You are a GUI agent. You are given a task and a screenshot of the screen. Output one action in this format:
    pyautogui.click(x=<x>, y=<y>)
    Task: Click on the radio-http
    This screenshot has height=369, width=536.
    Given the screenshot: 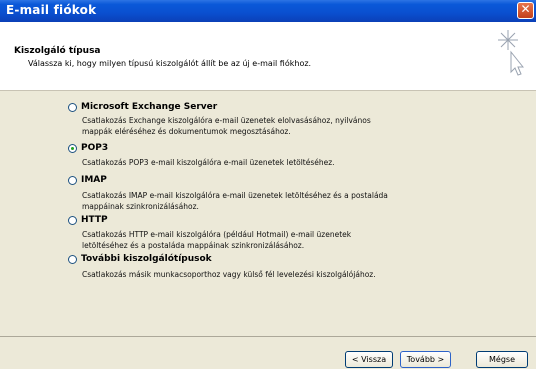 What is the action you would take?
    pyautogui.click(x=72, y=220)
    